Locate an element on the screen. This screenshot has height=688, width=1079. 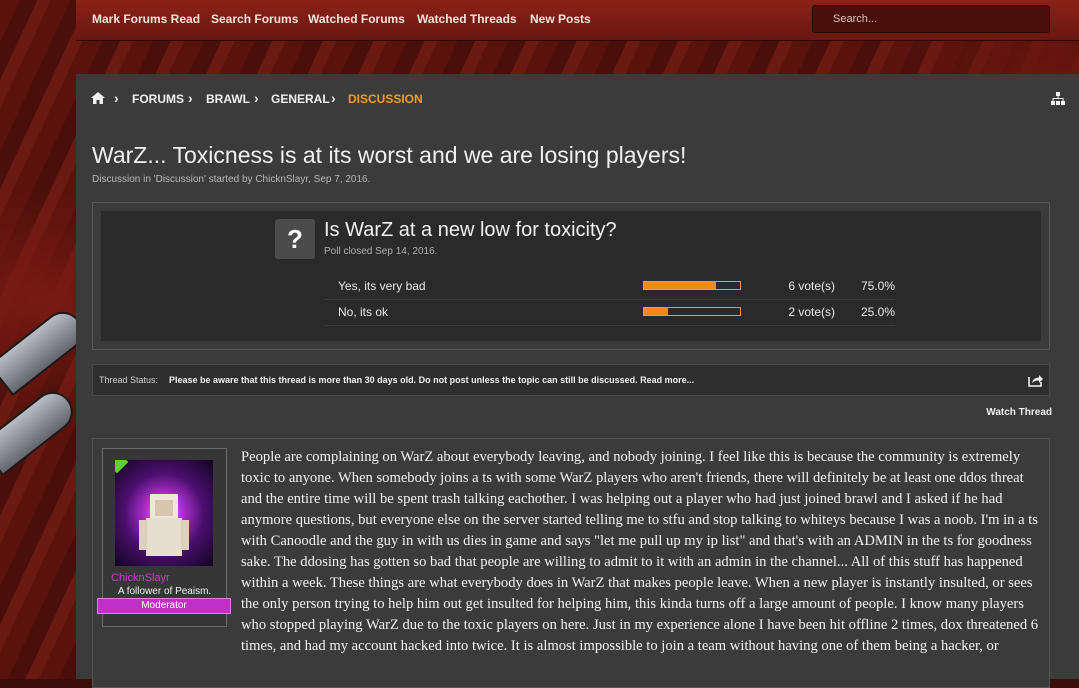
home-icon is located at coordinates (98, 98).